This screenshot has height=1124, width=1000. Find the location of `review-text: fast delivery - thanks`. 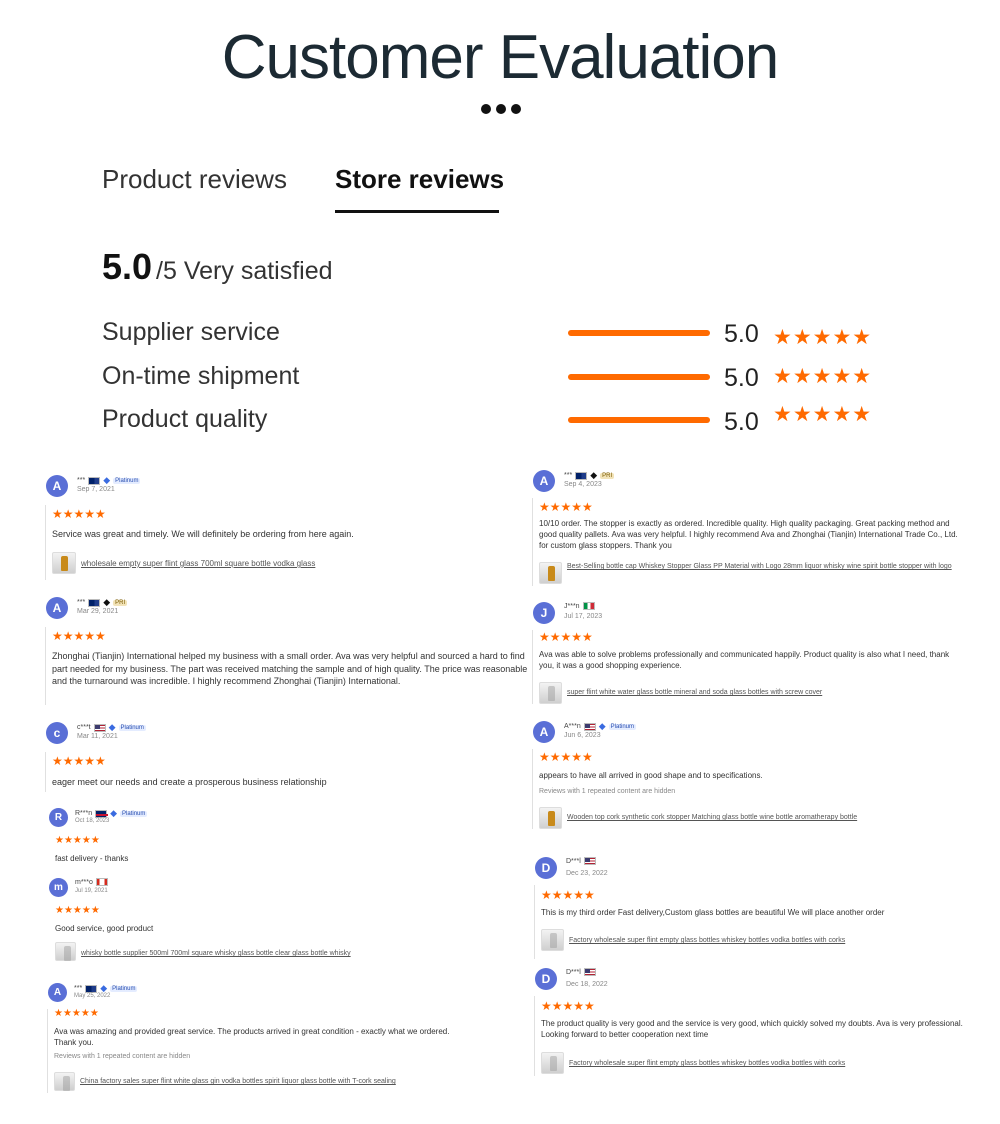

review-text: fast delivery - thanks is located at coordinates (92, 858).